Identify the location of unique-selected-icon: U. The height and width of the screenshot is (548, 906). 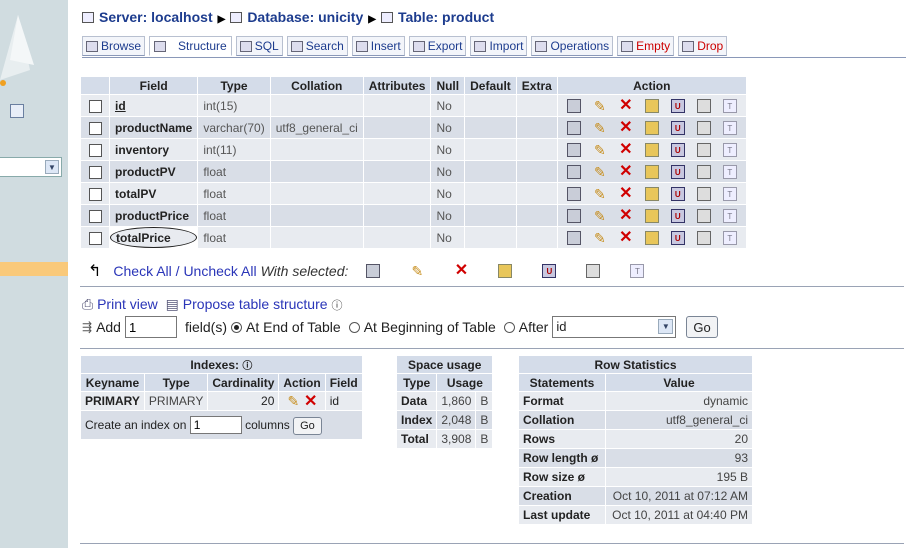
(549, 271).